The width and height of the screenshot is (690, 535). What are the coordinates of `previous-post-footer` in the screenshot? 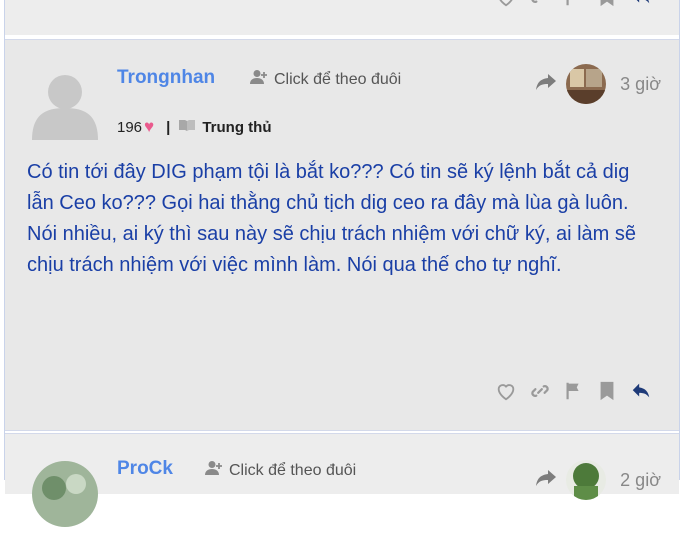 It's located at (342, 17).